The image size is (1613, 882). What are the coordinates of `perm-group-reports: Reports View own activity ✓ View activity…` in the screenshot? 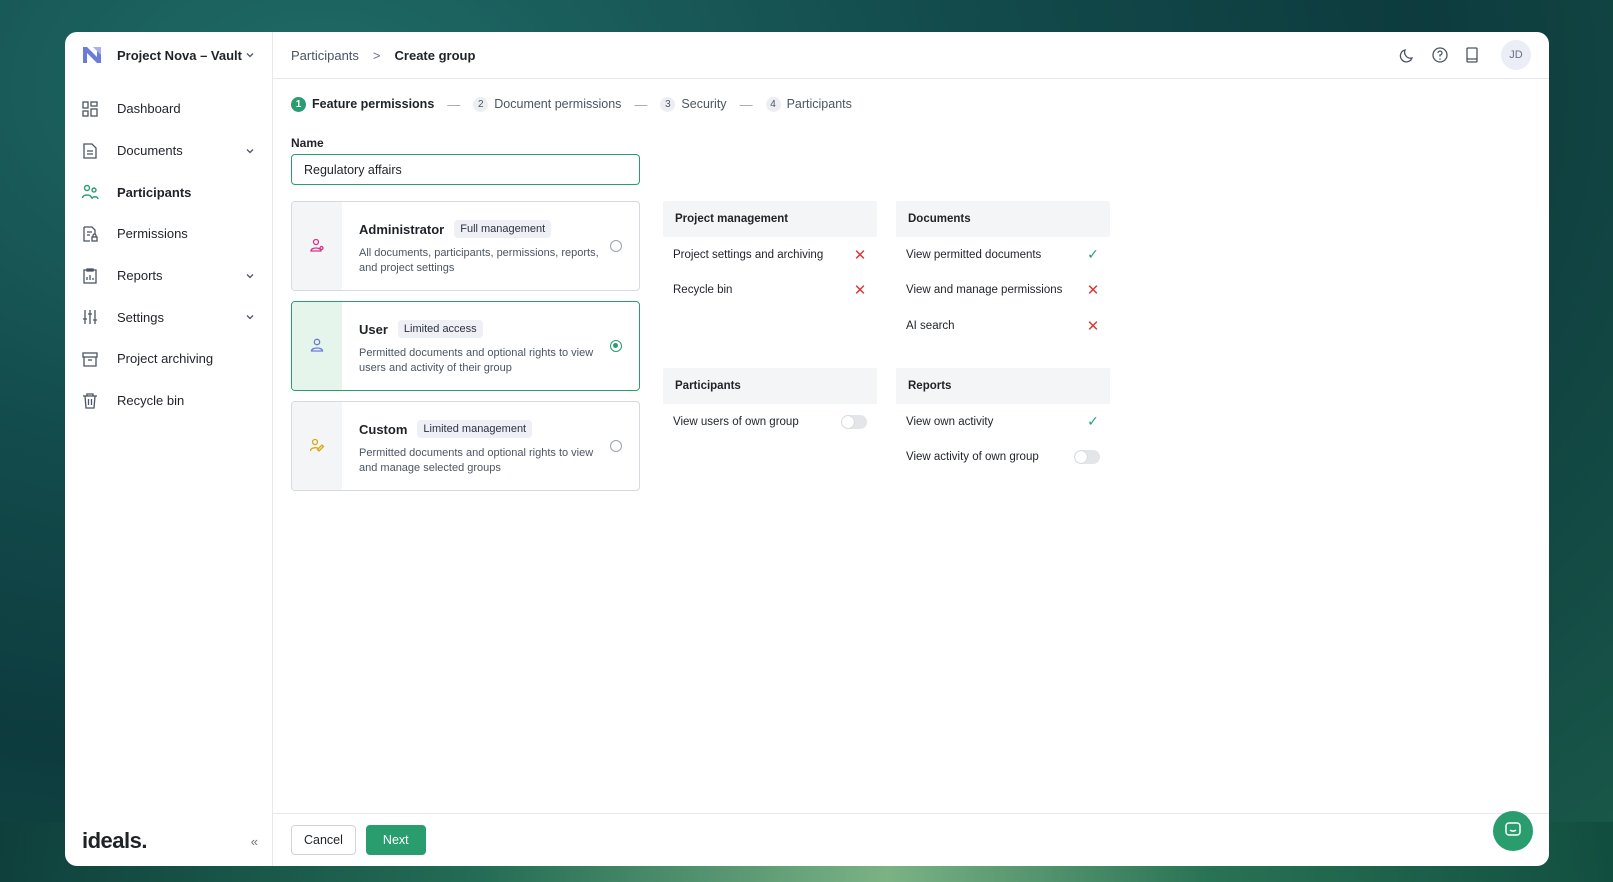 It's located at (1003, 421).